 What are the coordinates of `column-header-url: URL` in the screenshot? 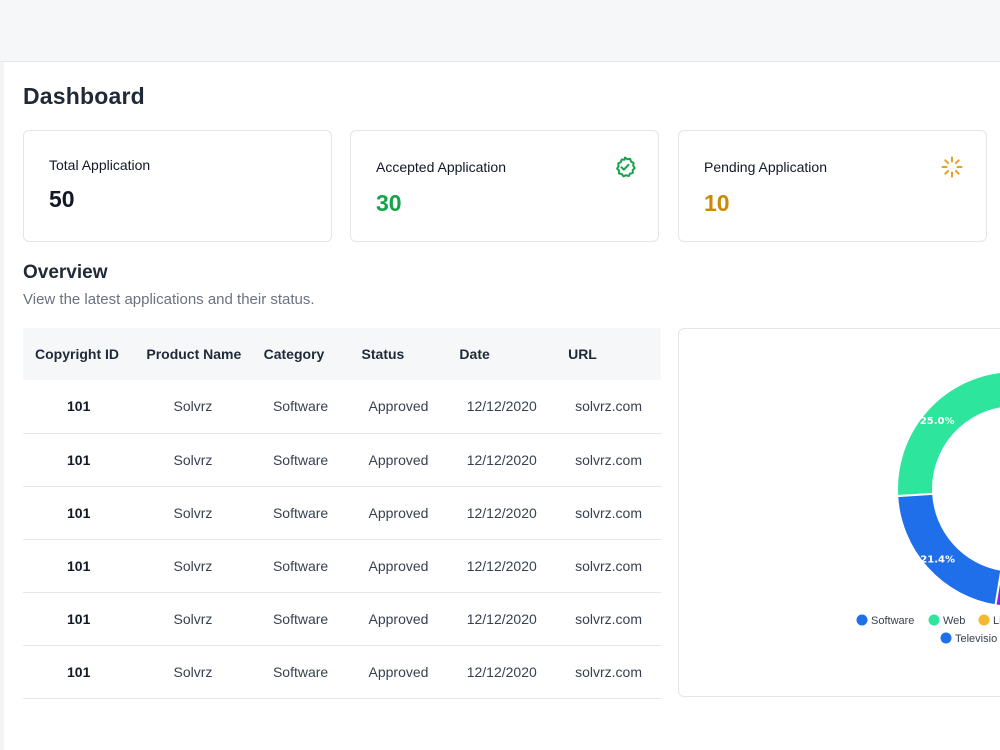 It's located at (608, 354).